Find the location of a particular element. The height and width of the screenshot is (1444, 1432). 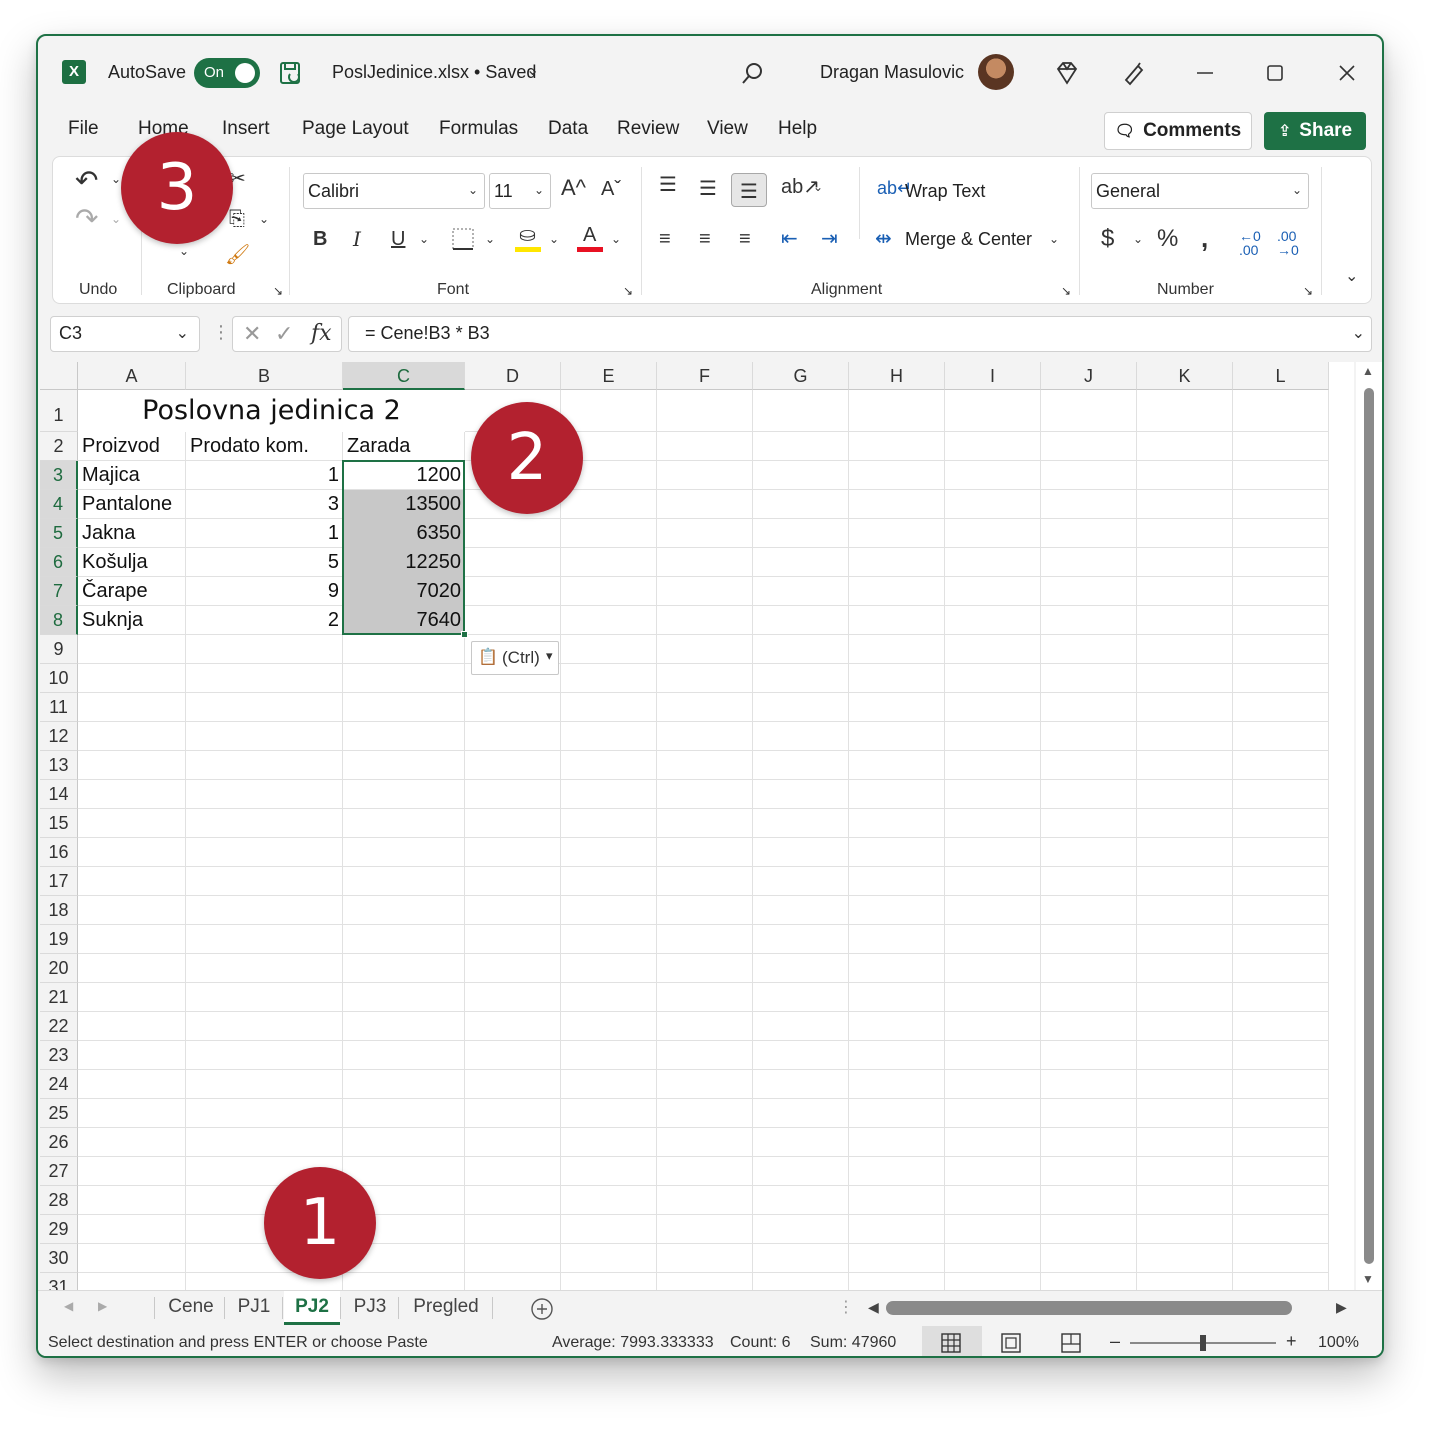

cell-b2: Prodato kom. is located at coordinates (264, 446).